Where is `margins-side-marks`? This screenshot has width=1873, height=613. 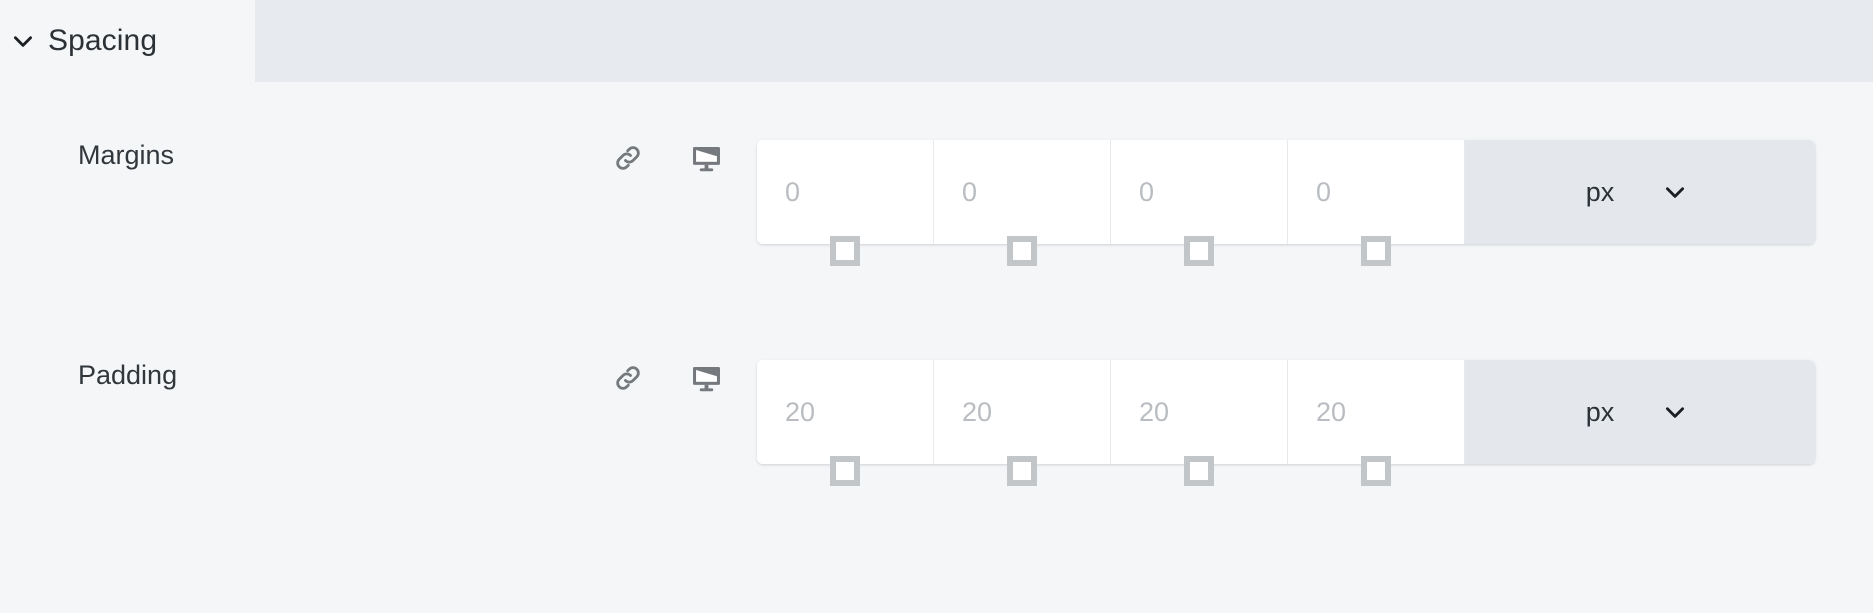 margins-side-marks is located at coordinates (1286, 256).